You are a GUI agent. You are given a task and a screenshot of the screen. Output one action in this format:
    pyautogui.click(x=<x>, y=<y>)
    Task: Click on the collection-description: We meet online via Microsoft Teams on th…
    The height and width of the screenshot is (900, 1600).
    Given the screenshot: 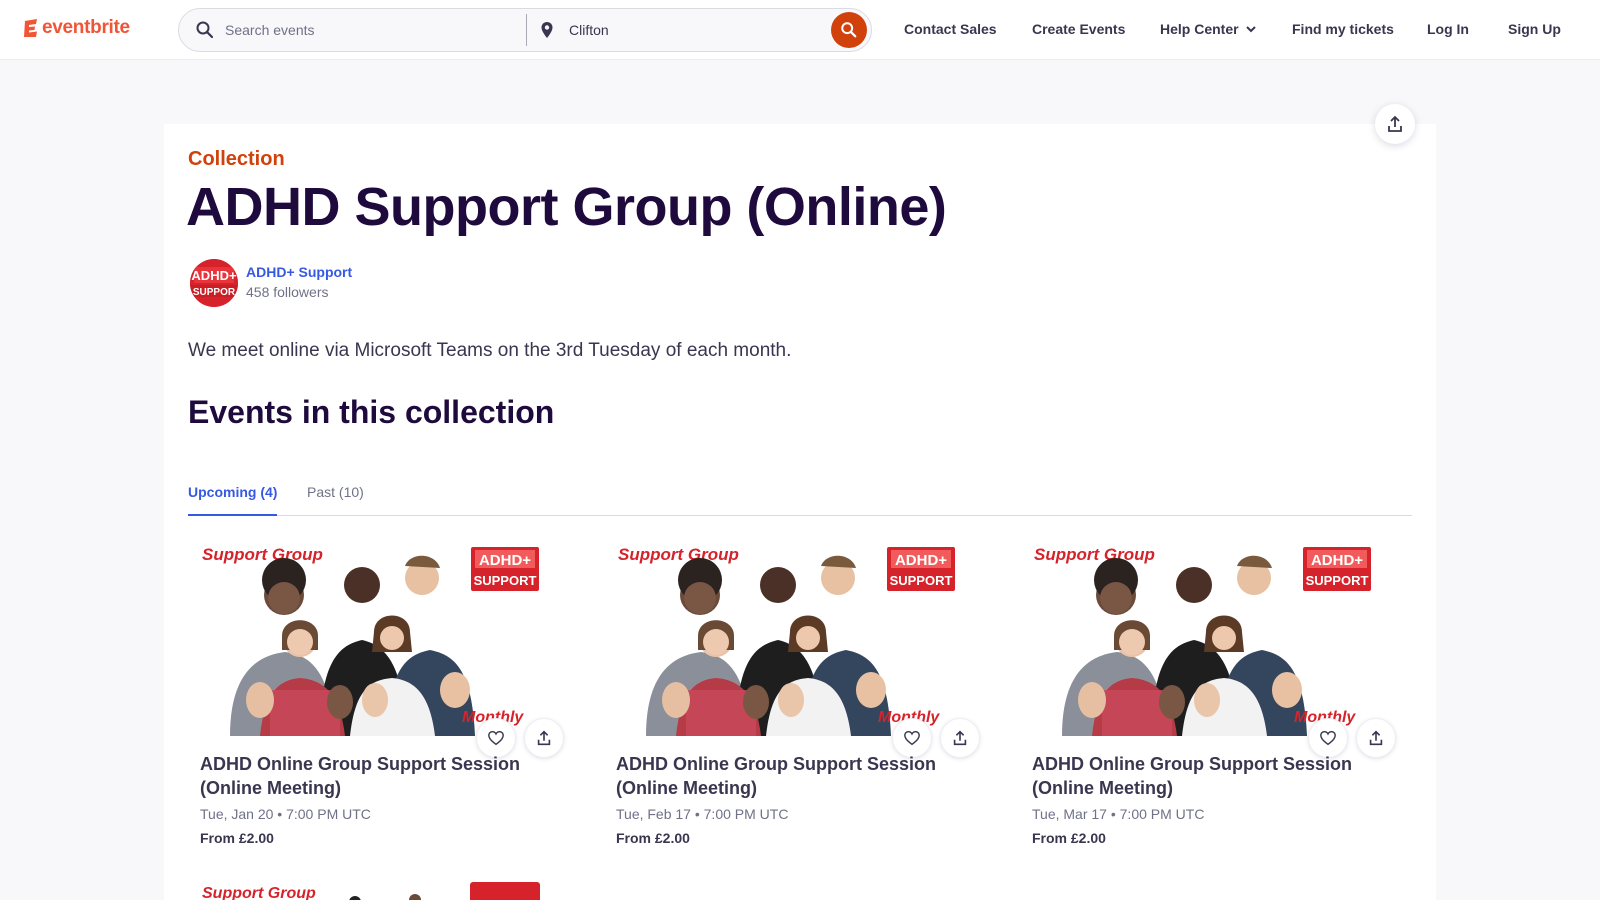 What is the action you would take?
    pyautogui.click(x=490, y=350)
    